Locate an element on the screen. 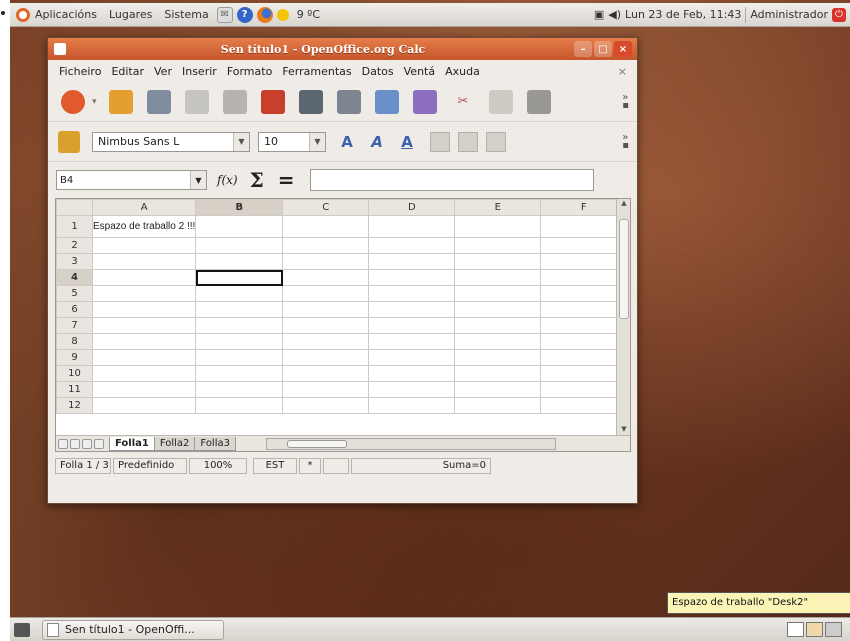 The image size is (850, 641). menu-edit: Editar is located at coordinates (127, 71).